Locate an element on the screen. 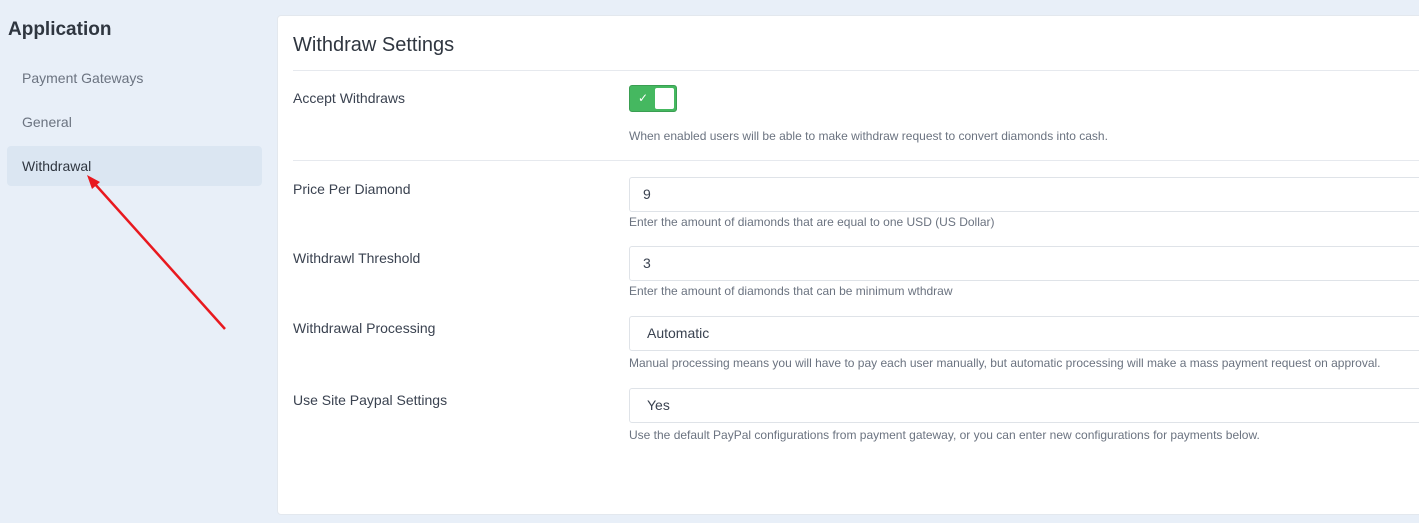 The width and height of the screenshot is (1419, 523). withdrawal-processing-select: Automatic is located at coordinates (1024, 333).